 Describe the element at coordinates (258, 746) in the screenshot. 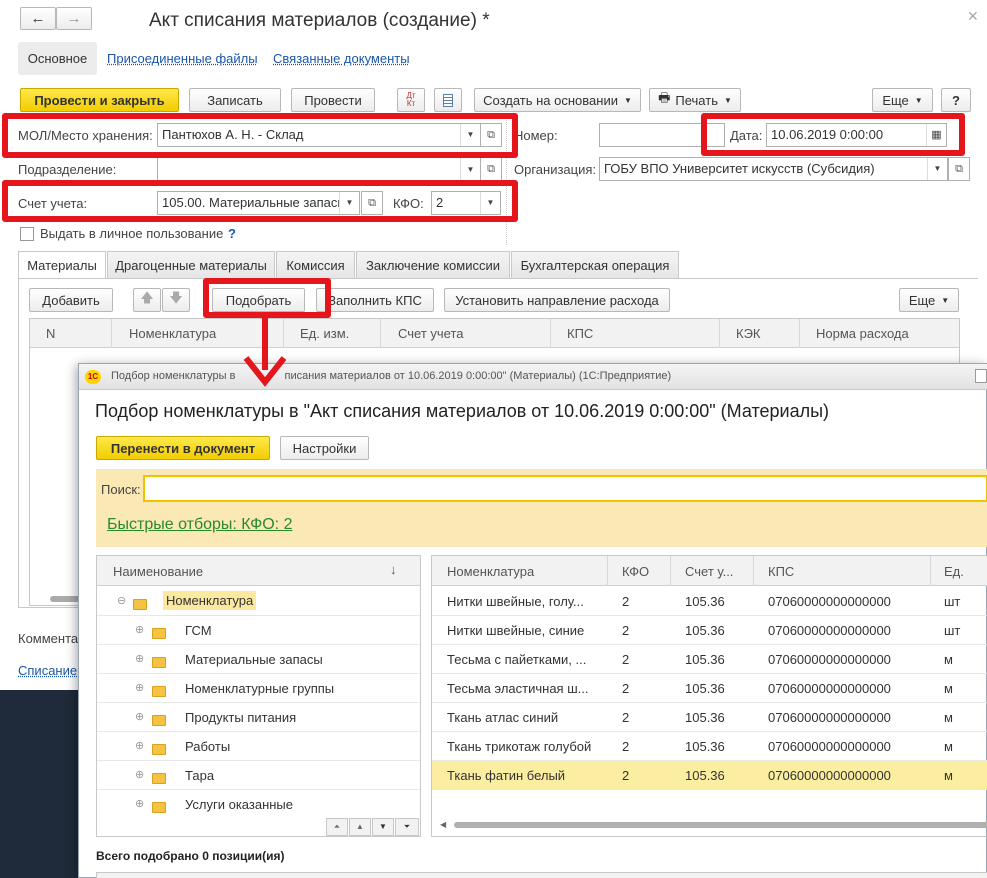

I see `tree-item: ⊕ Работы` at that location.